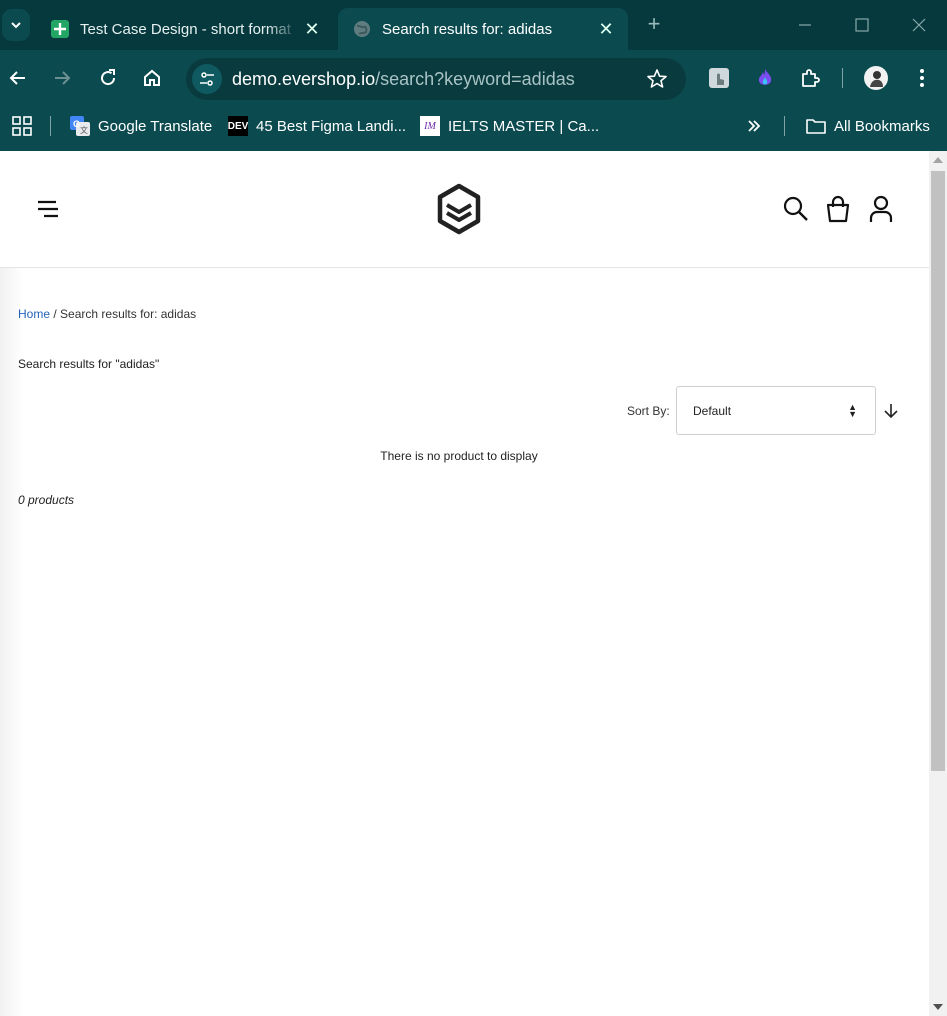 This screenshot has height=1016, width=947. What do you see at coordinates (938, 160) in the screenshot?
I see `scroll-up-arrow-icon` at bounding box center [938, 160].